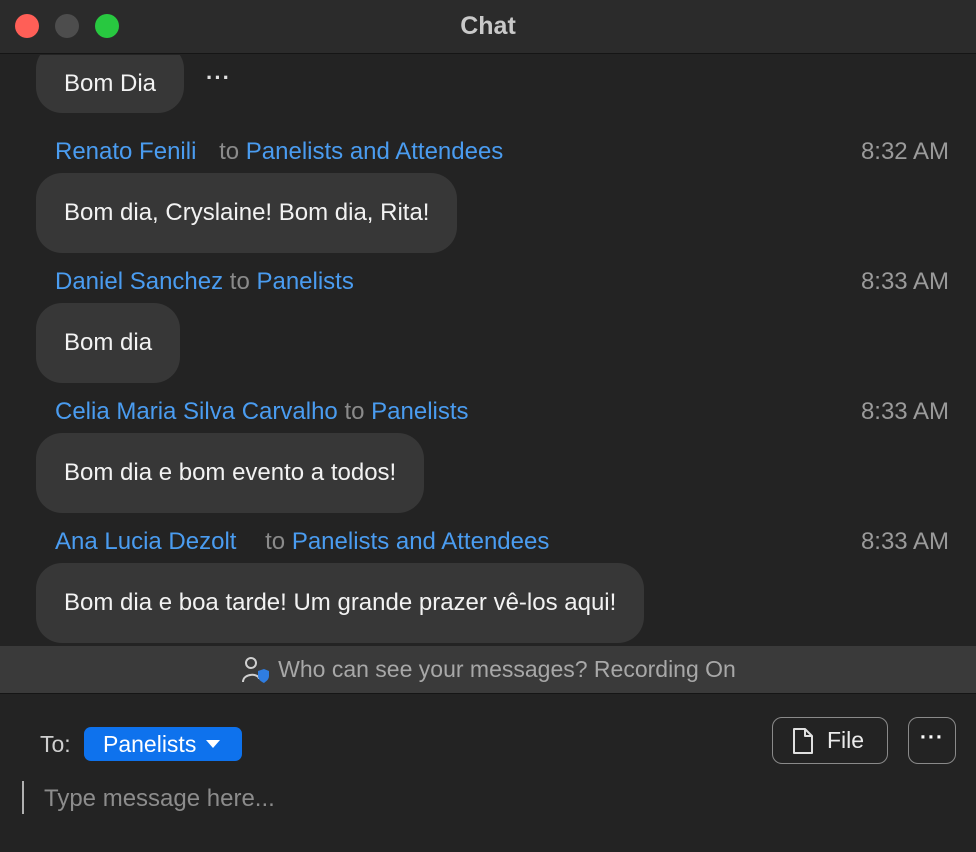  I want to click on more-options-button: ···, so click(932, 740).